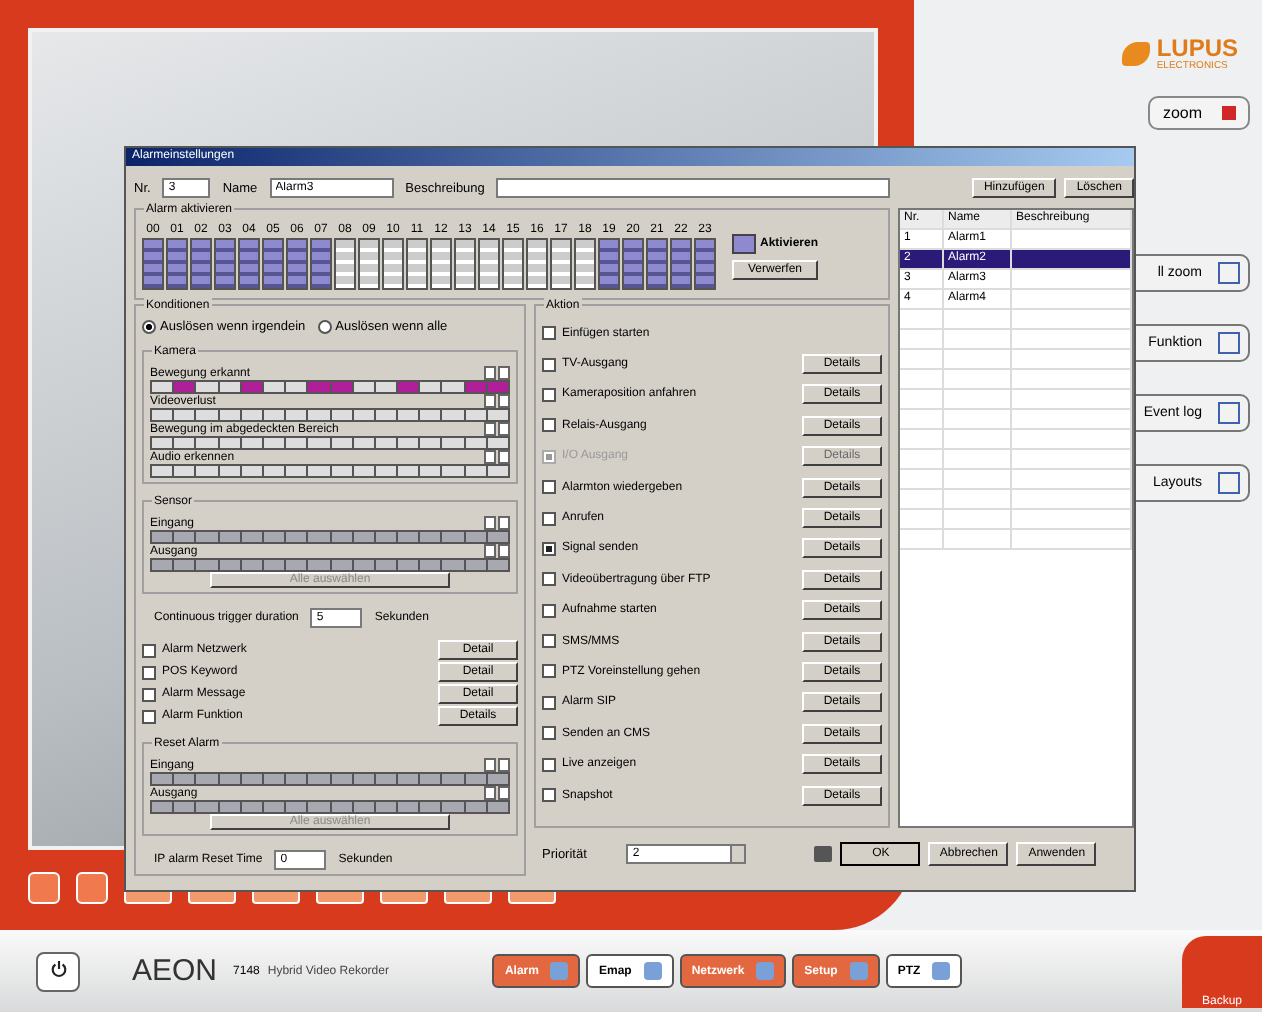 Image resolution: width=1262 pixels, height=1012 pixels. What do you see at coordinates (1197, 48) in the screenshot?
I see `logo-text: LUPUS` at bounding box center [1197, 48].